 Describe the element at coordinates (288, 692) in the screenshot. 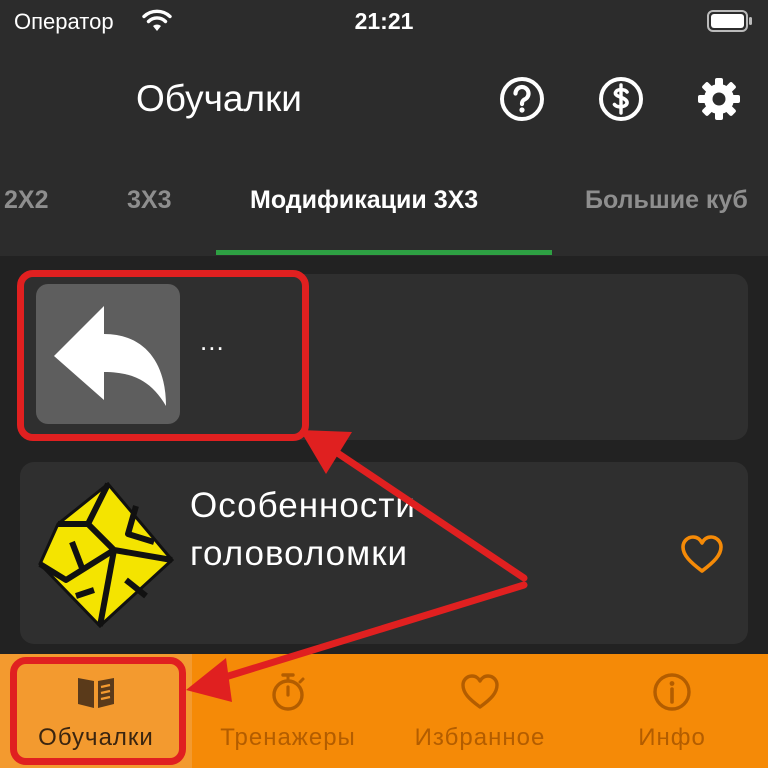

I see `stopwatch-icon` at that location.